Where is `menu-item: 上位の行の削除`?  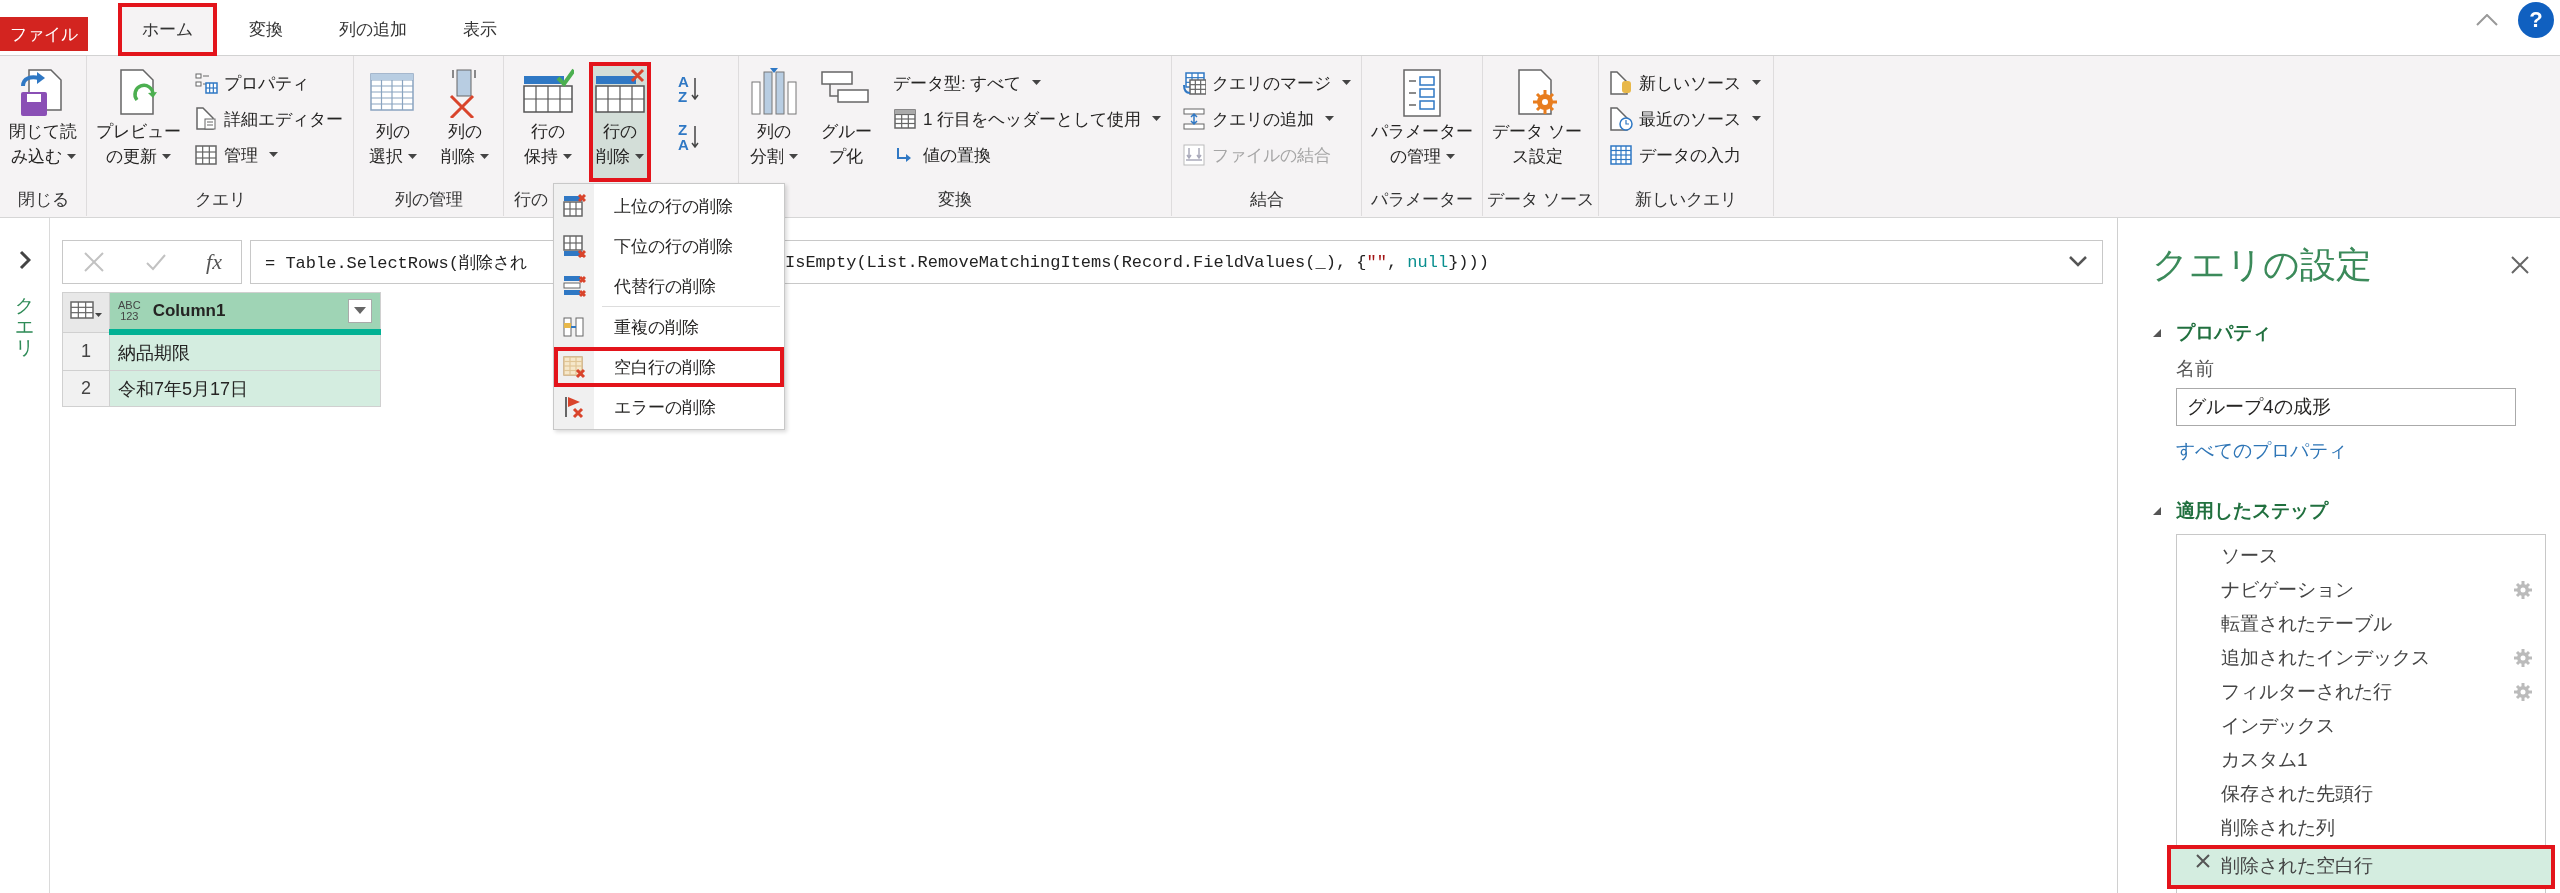
menu-item: 上位の行の削除 is located at coordinates (669, 206).